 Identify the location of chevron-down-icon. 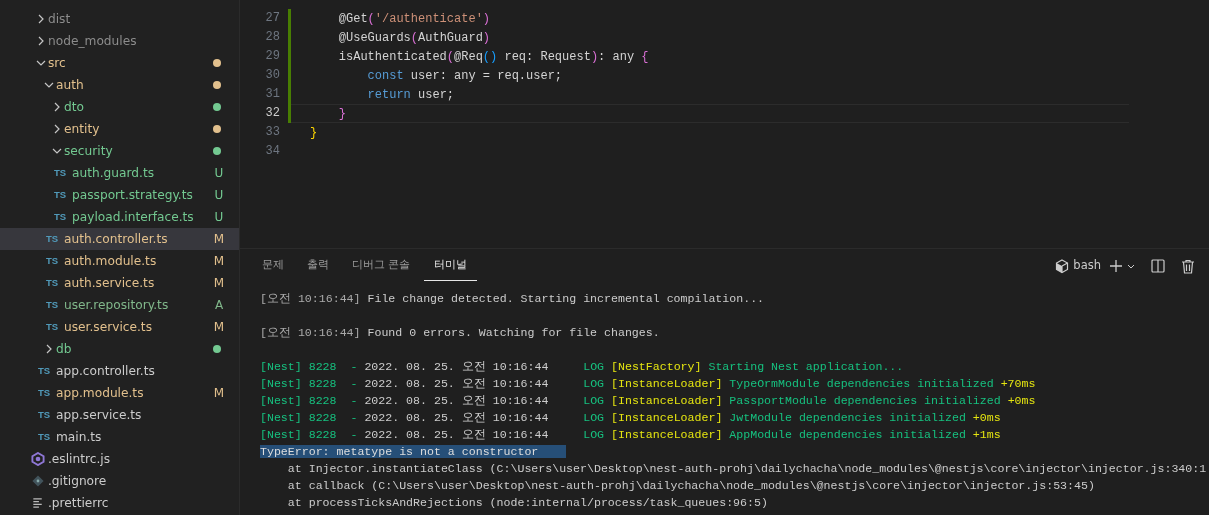
(1131, 266).